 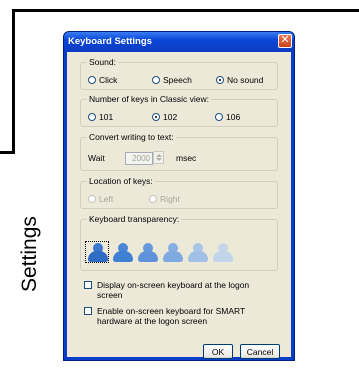 What do you see at coordinates (245, 80) in the screenshot?
I see `option-label: No sound` at bounding box center [245, 80].